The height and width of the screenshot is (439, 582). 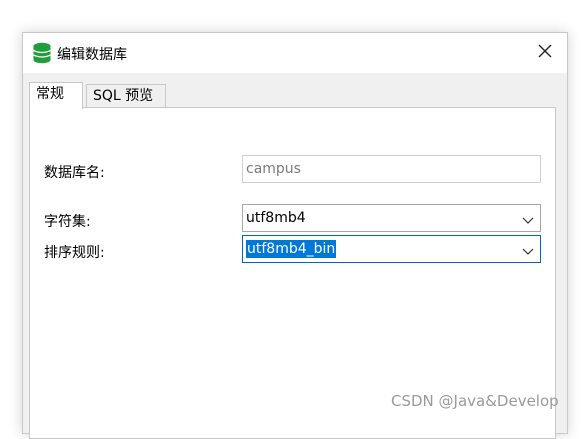 What do you see at coordinates (391, 249) in the screenshot?
I see `collation-select: utf8mb4_bin` at bounding box center [391, 249].